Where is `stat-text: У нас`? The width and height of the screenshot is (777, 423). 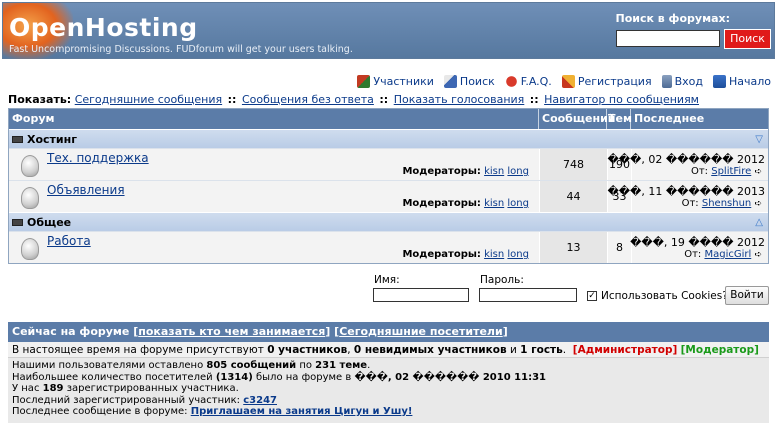
stat-text: У нас is located at coordinates (26, 388).